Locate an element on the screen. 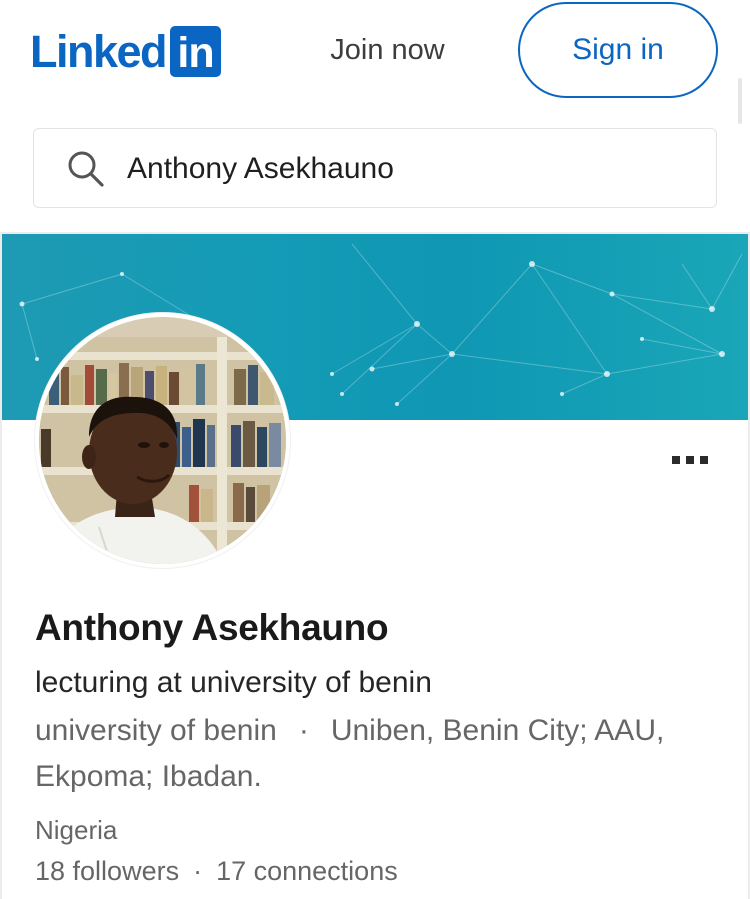 This screenshot has width=750, height=899. more-options-icon is located at coordinates (690, 460).